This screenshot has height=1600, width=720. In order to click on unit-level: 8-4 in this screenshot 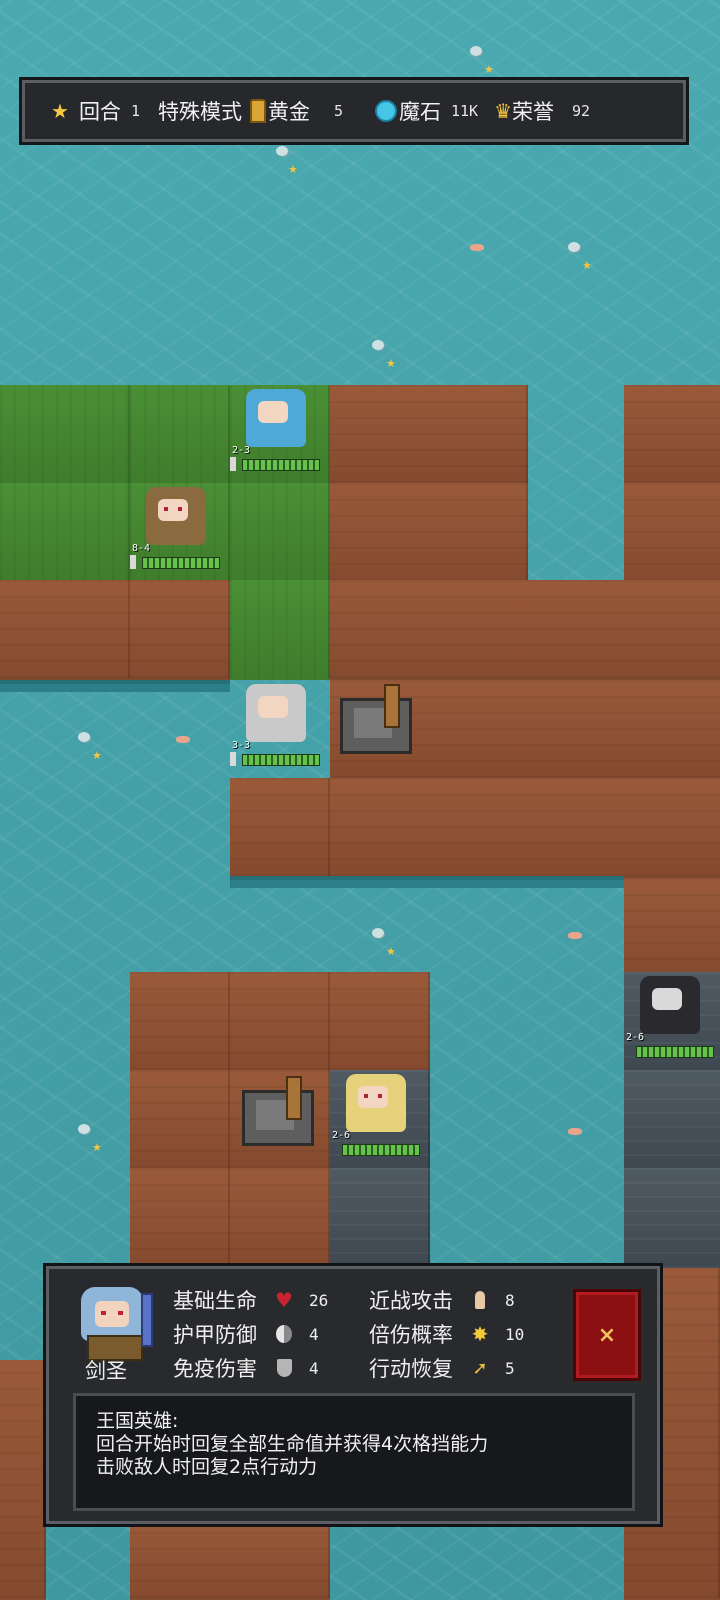, I will do `click(141, 548)`.